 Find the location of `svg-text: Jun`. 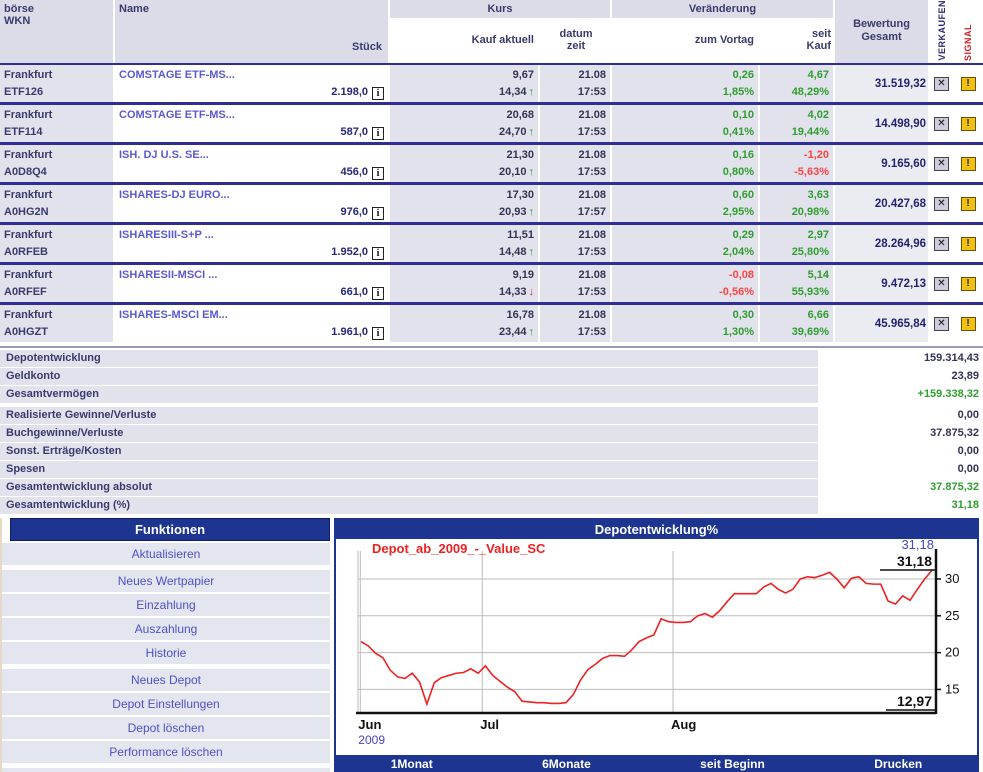

svg-text: Jun is located at coordinates (369, 724).